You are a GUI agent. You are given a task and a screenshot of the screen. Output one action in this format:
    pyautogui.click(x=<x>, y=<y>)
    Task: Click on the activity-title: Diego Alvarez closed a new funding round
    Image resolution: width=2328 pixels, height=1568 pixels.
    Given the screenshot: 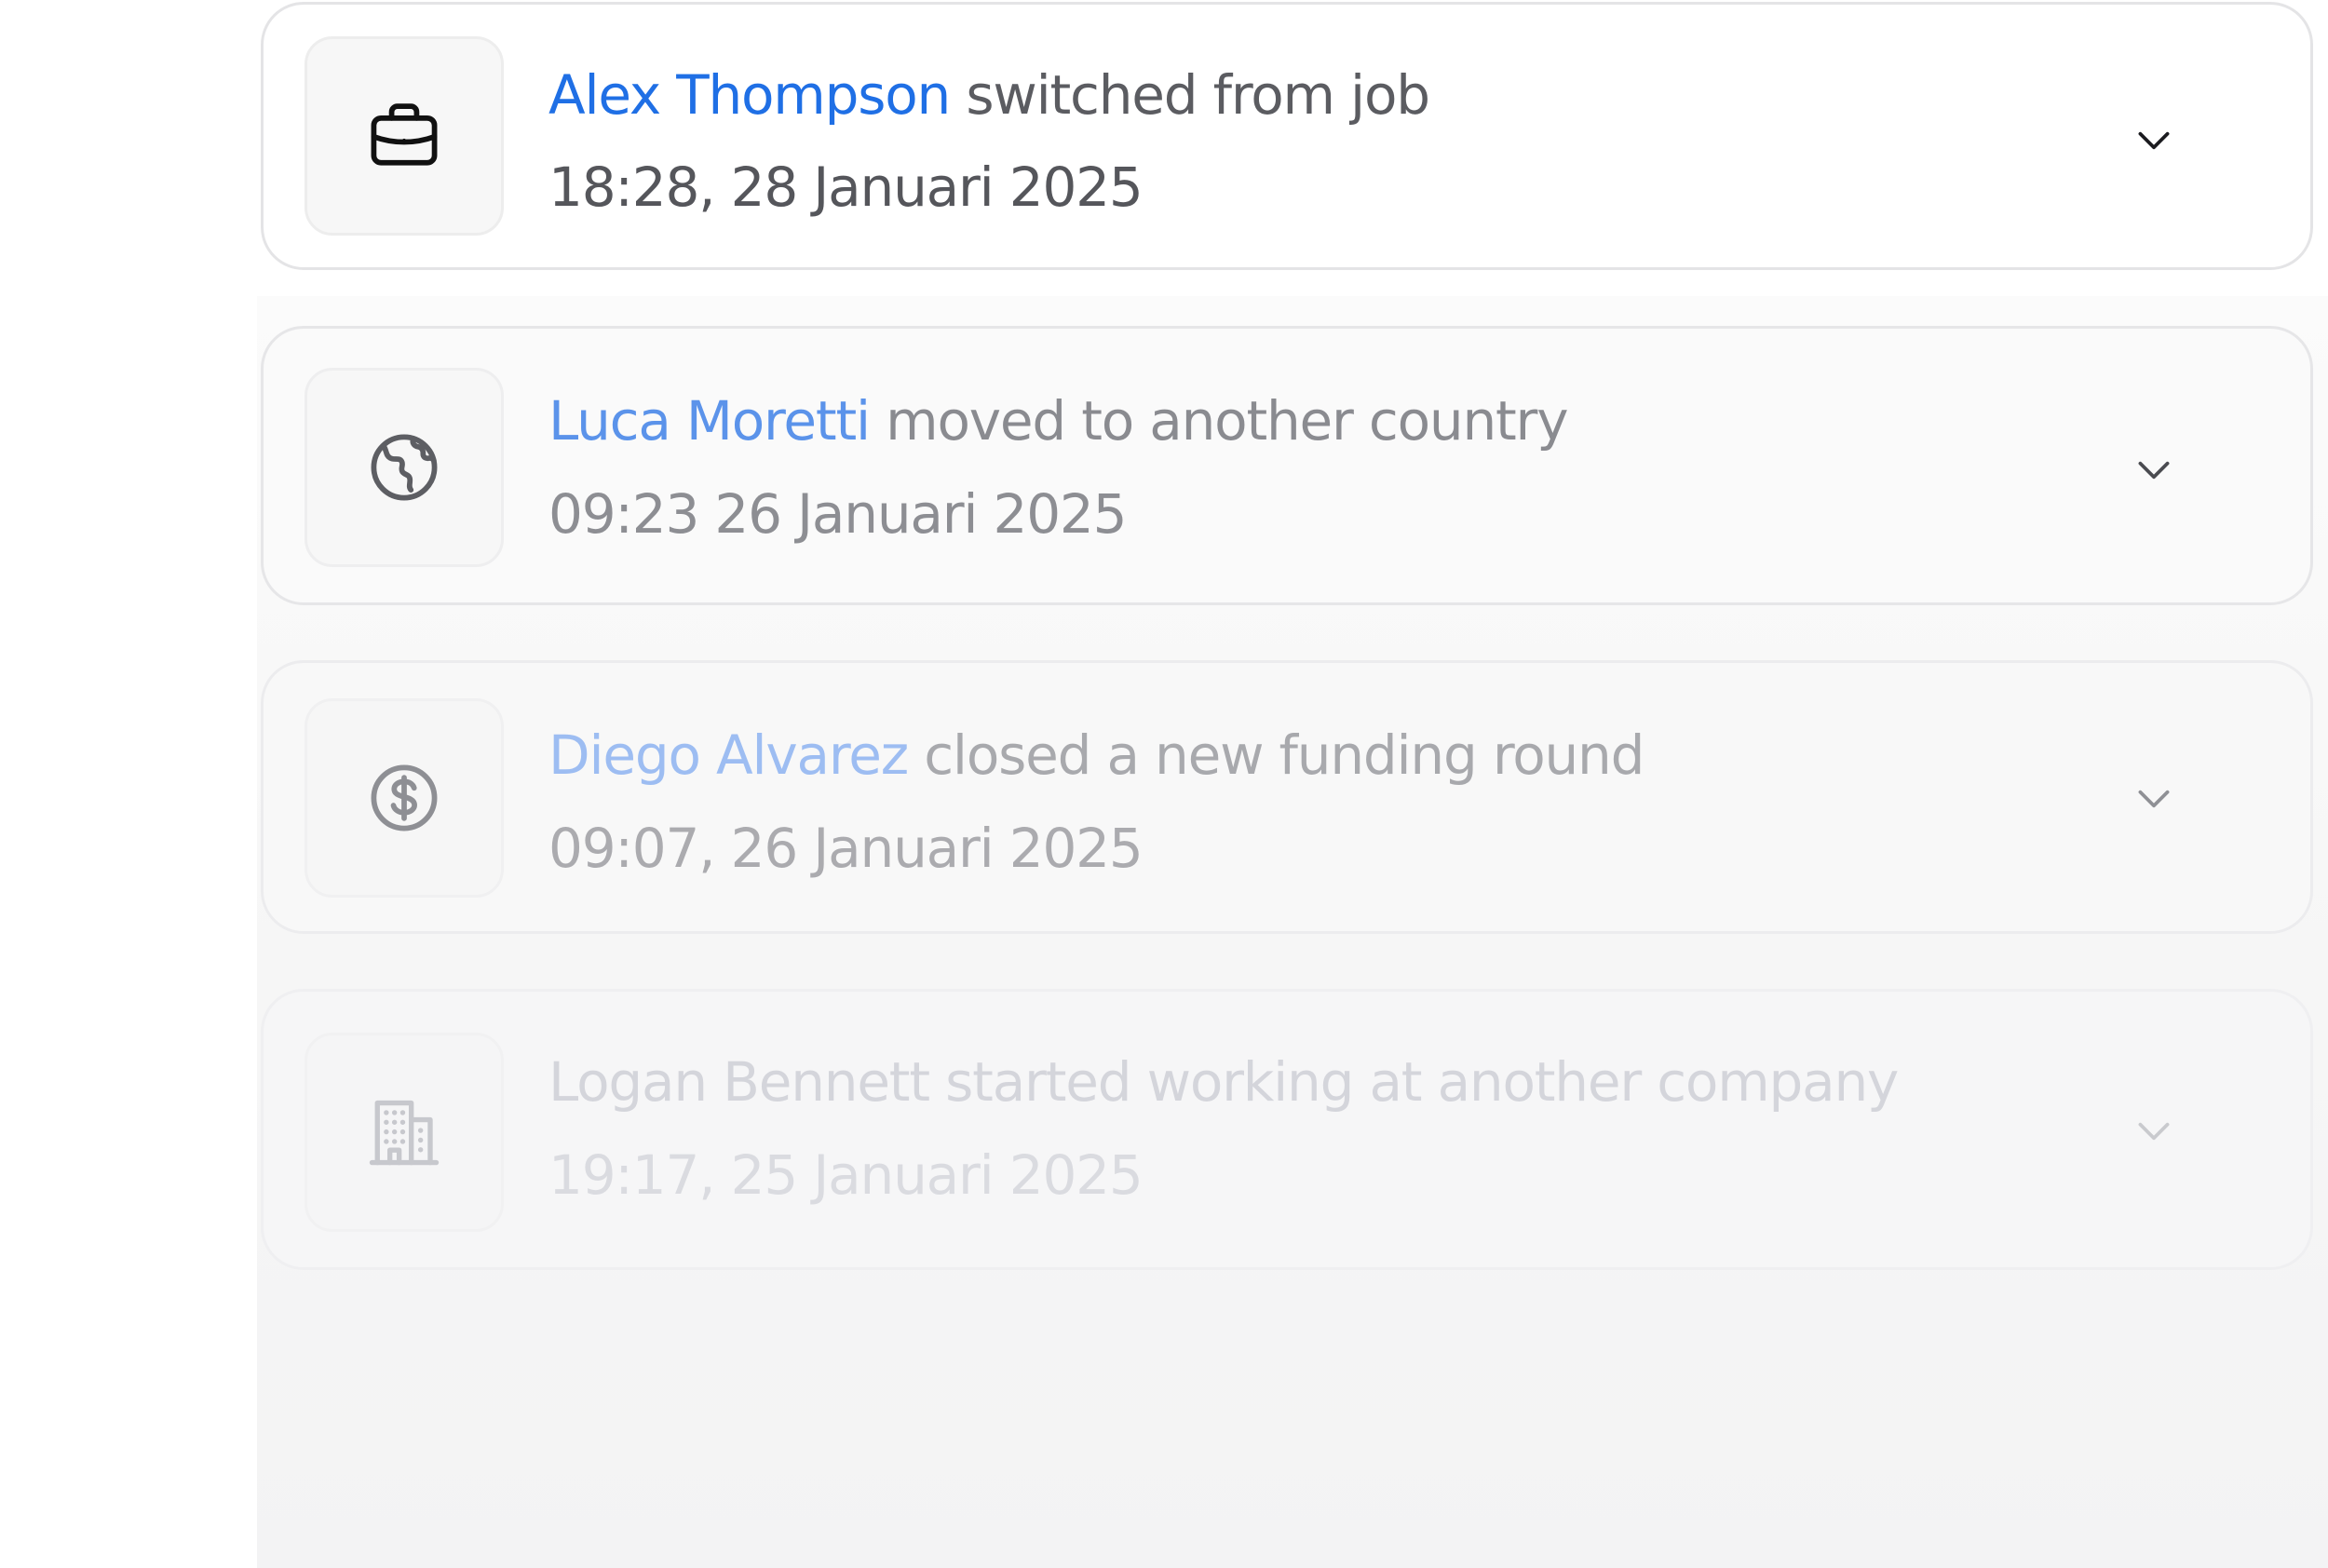 What is the action you would take?
    pyautogui.click(x=1096, y=755)
    